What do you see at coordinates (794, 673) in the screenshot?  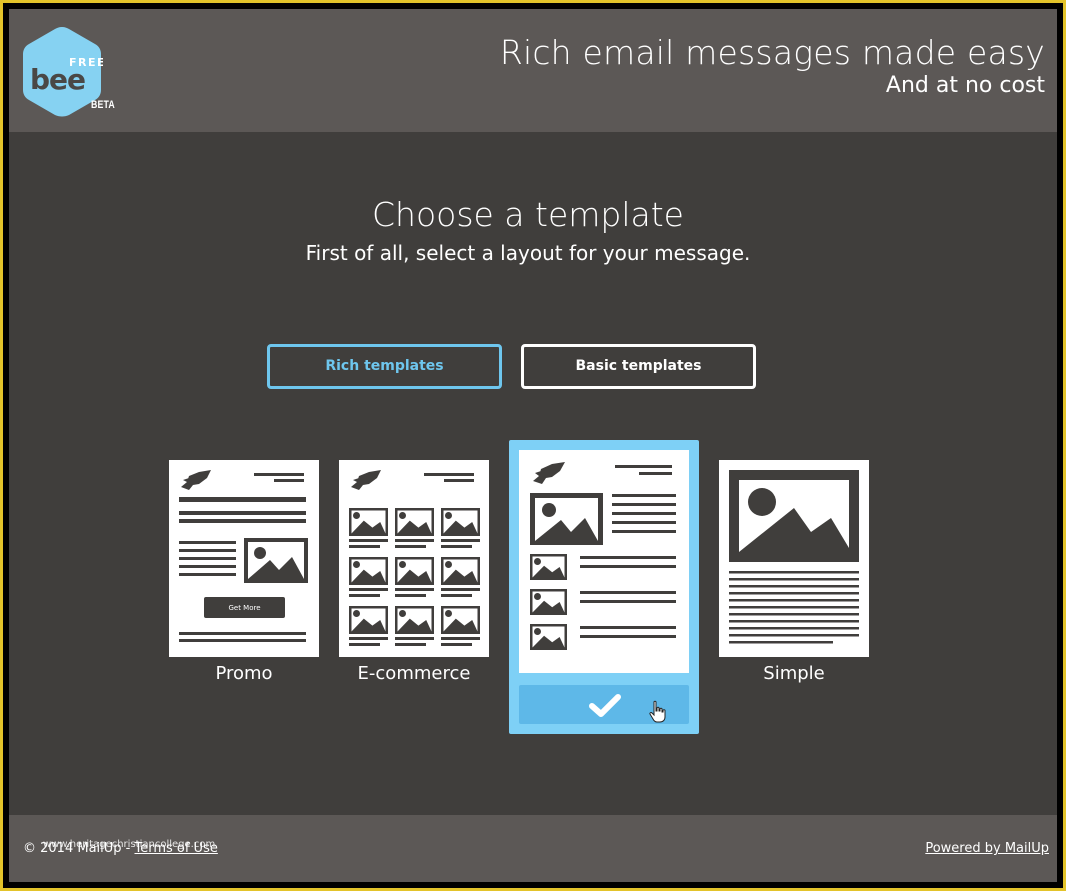 I see `template-label: Simple` at bounding box center [794, 673].